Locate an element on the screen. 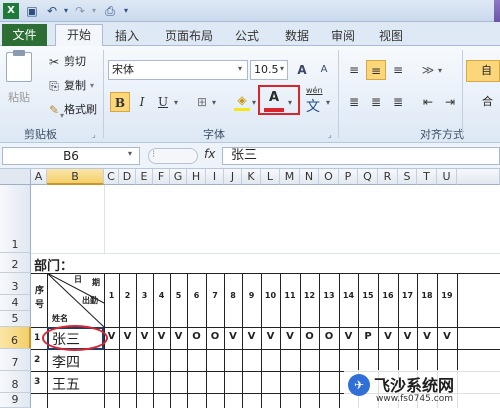 This screenshot has width=500, height=408. column-header: P is located at coordinates (348, 177).